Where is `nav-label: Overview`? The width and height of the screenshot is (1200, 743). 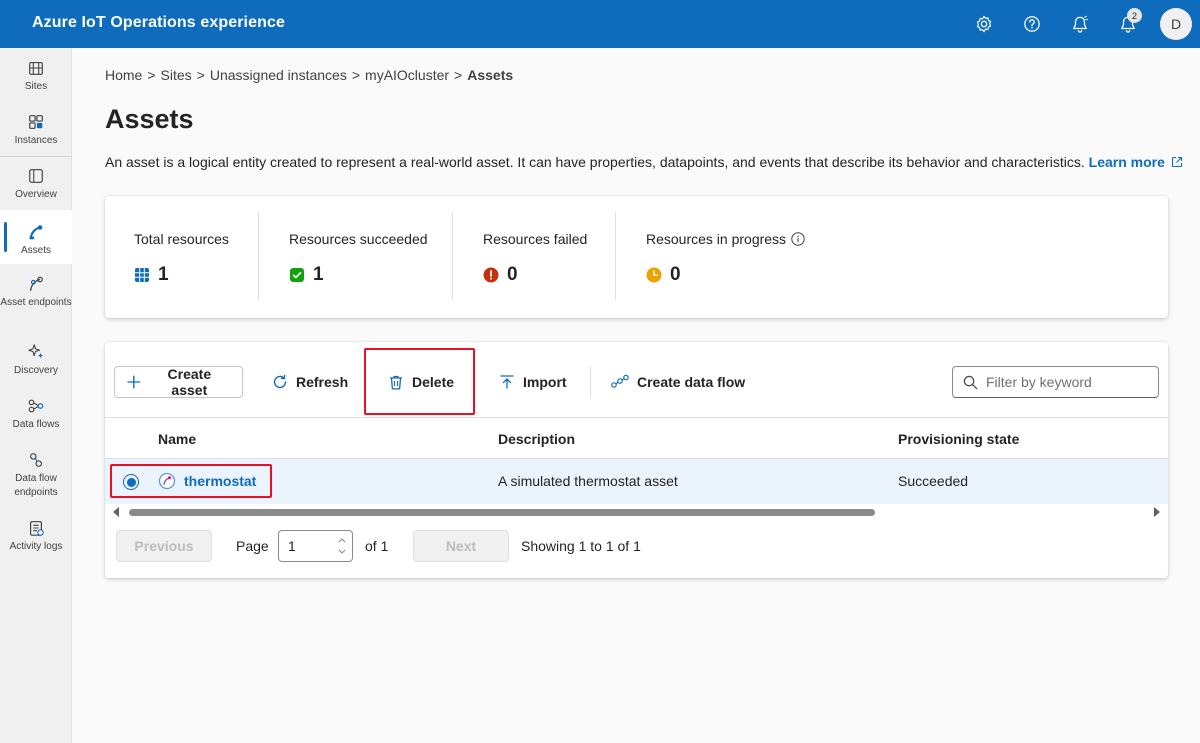
nav-label: Overview is located at coordinates (36, 194).